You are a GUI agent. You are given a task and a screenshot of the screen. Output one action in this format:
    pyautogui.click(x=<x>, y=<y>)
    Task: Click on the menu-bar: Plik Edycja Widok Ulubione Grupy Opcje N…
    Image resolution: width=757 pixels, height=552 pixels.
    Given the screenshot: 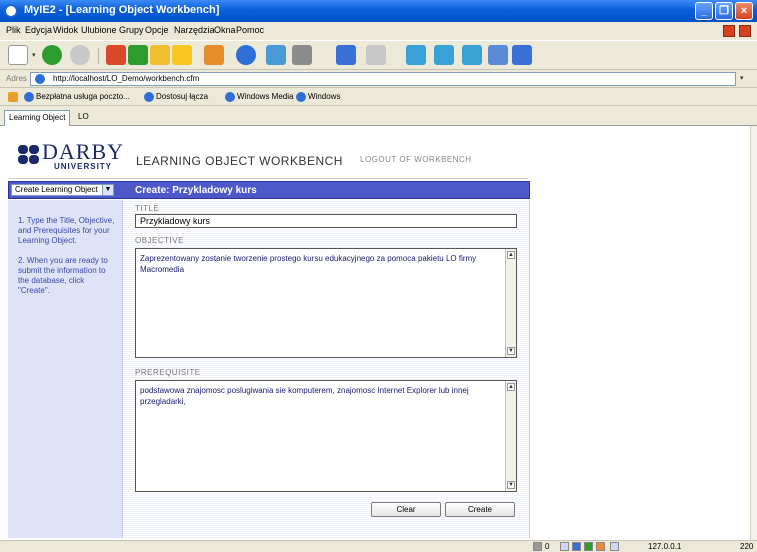 What is the action you would take?
    pyautogui.click(x=378, y=31)
    